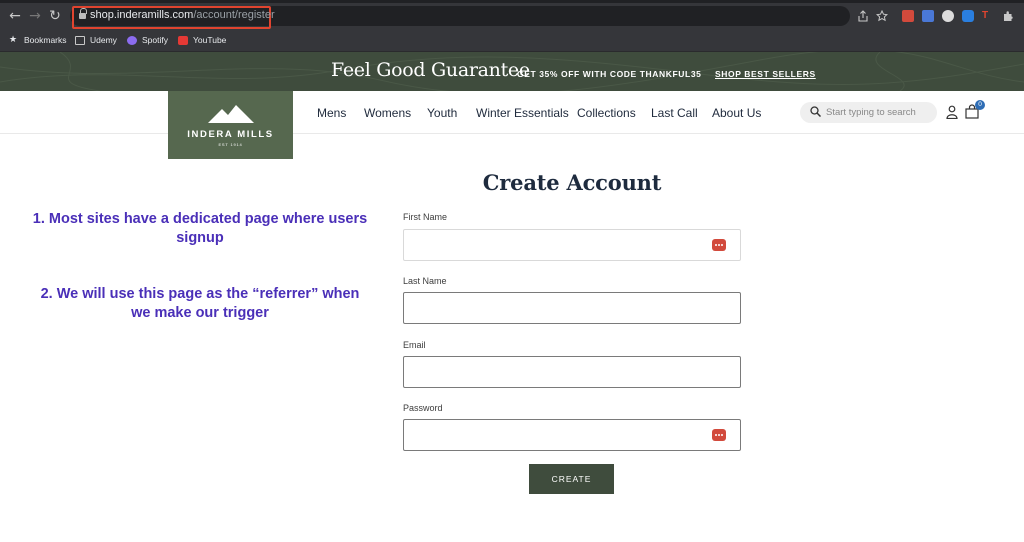 This screenshot has height=542, width=1024. Describe the element at coordinates (45, 40) in the screenshot. I see `bookmark-bookmarks: Bookmarks` at that location.